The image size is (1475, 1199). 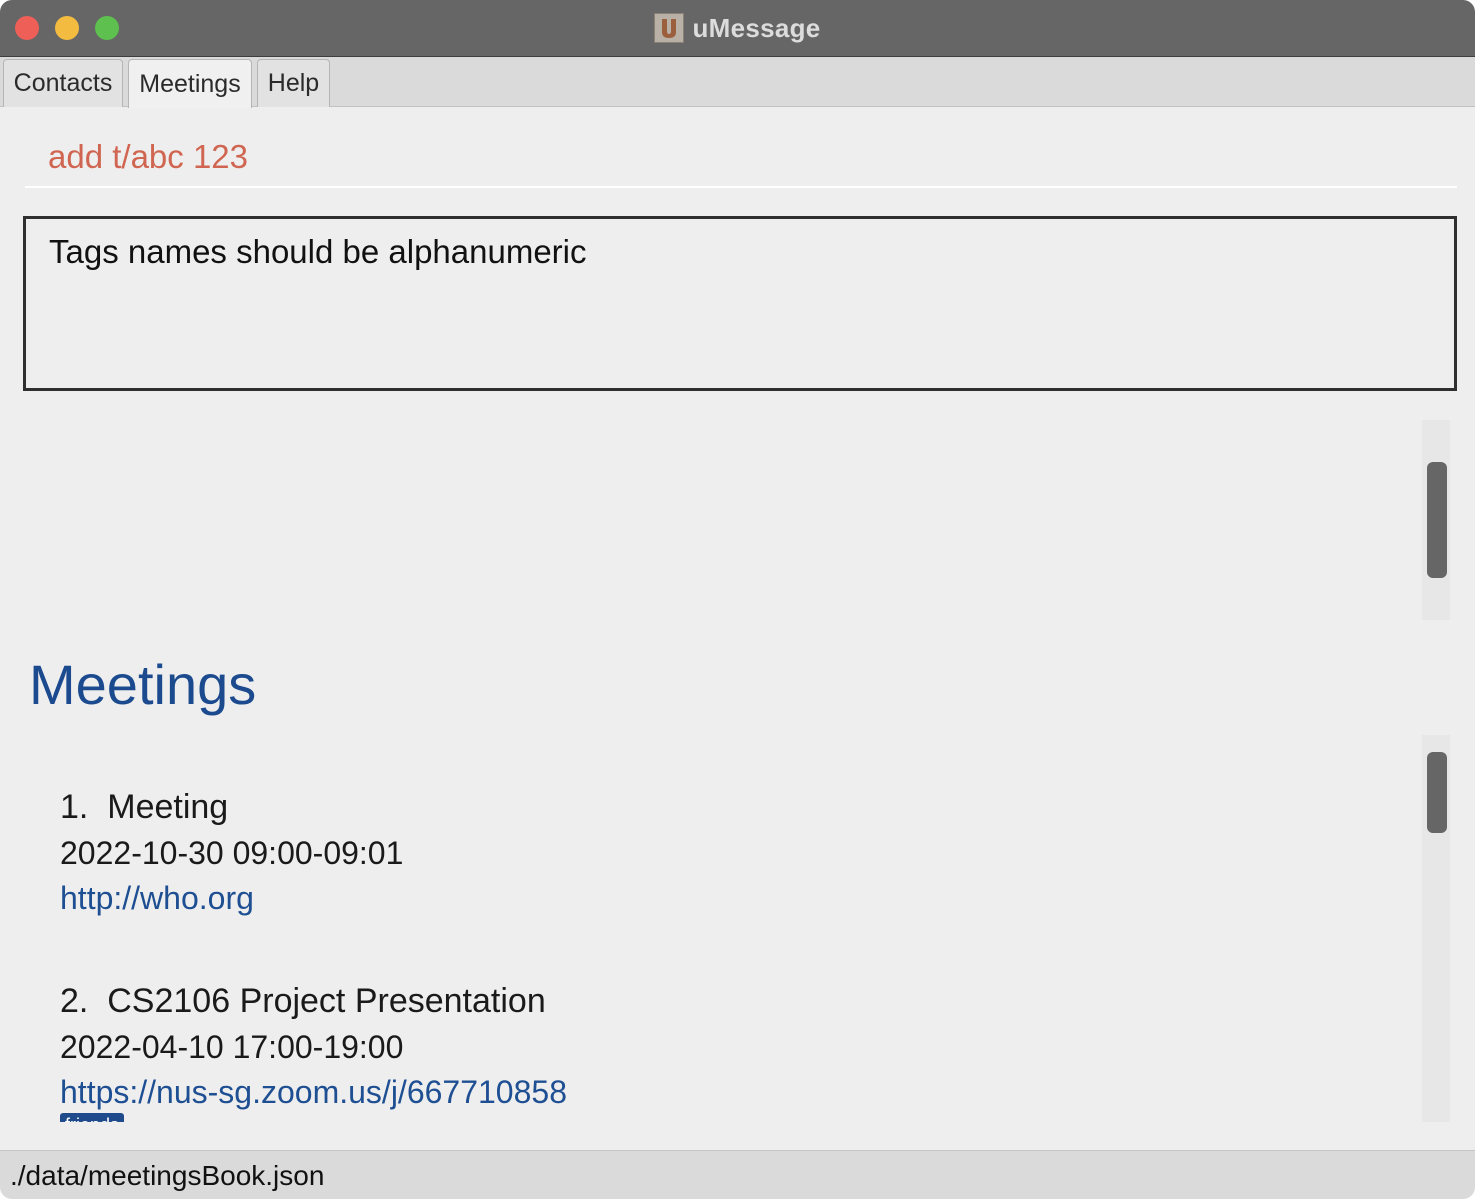 I want to click on window-title: uMessage, so click(x=756, y=27).